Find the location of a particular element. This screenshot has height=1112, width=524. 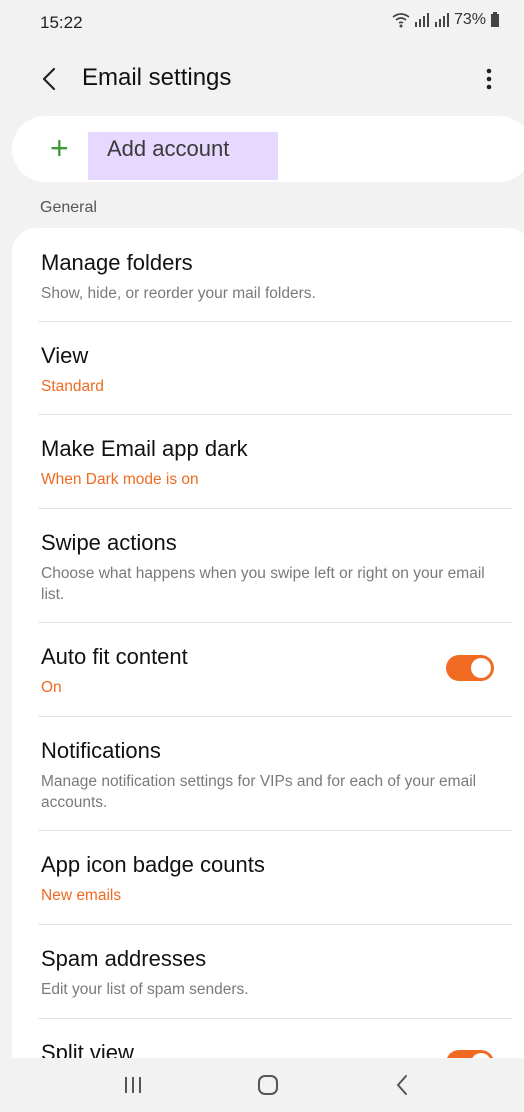

setting-app-icon-badge-counts: App icon badge counts New emails is located at coordinates (268, 877).